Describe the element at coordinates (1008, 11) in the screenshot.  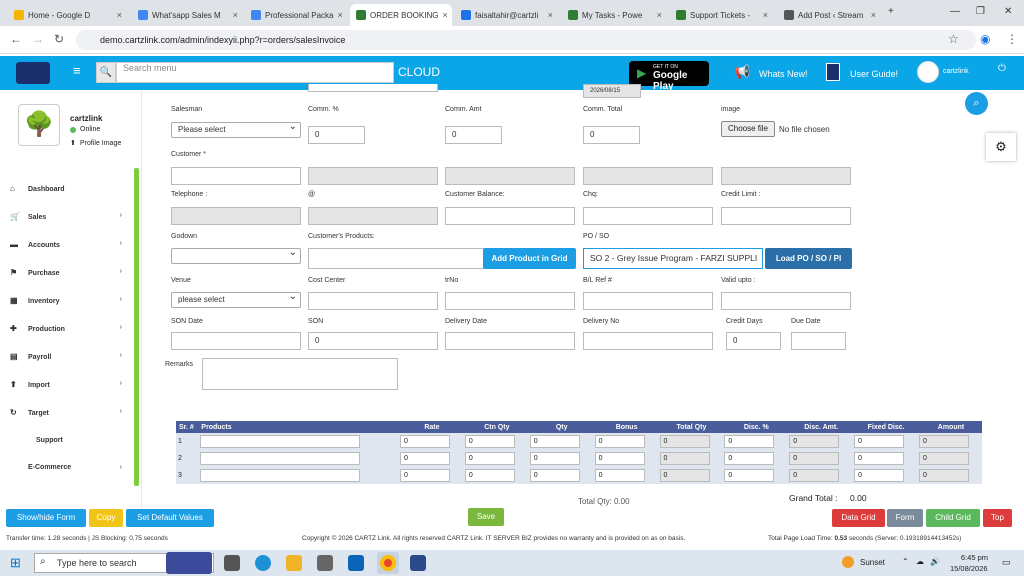
I see `window-close-icon: ✕` at that location.